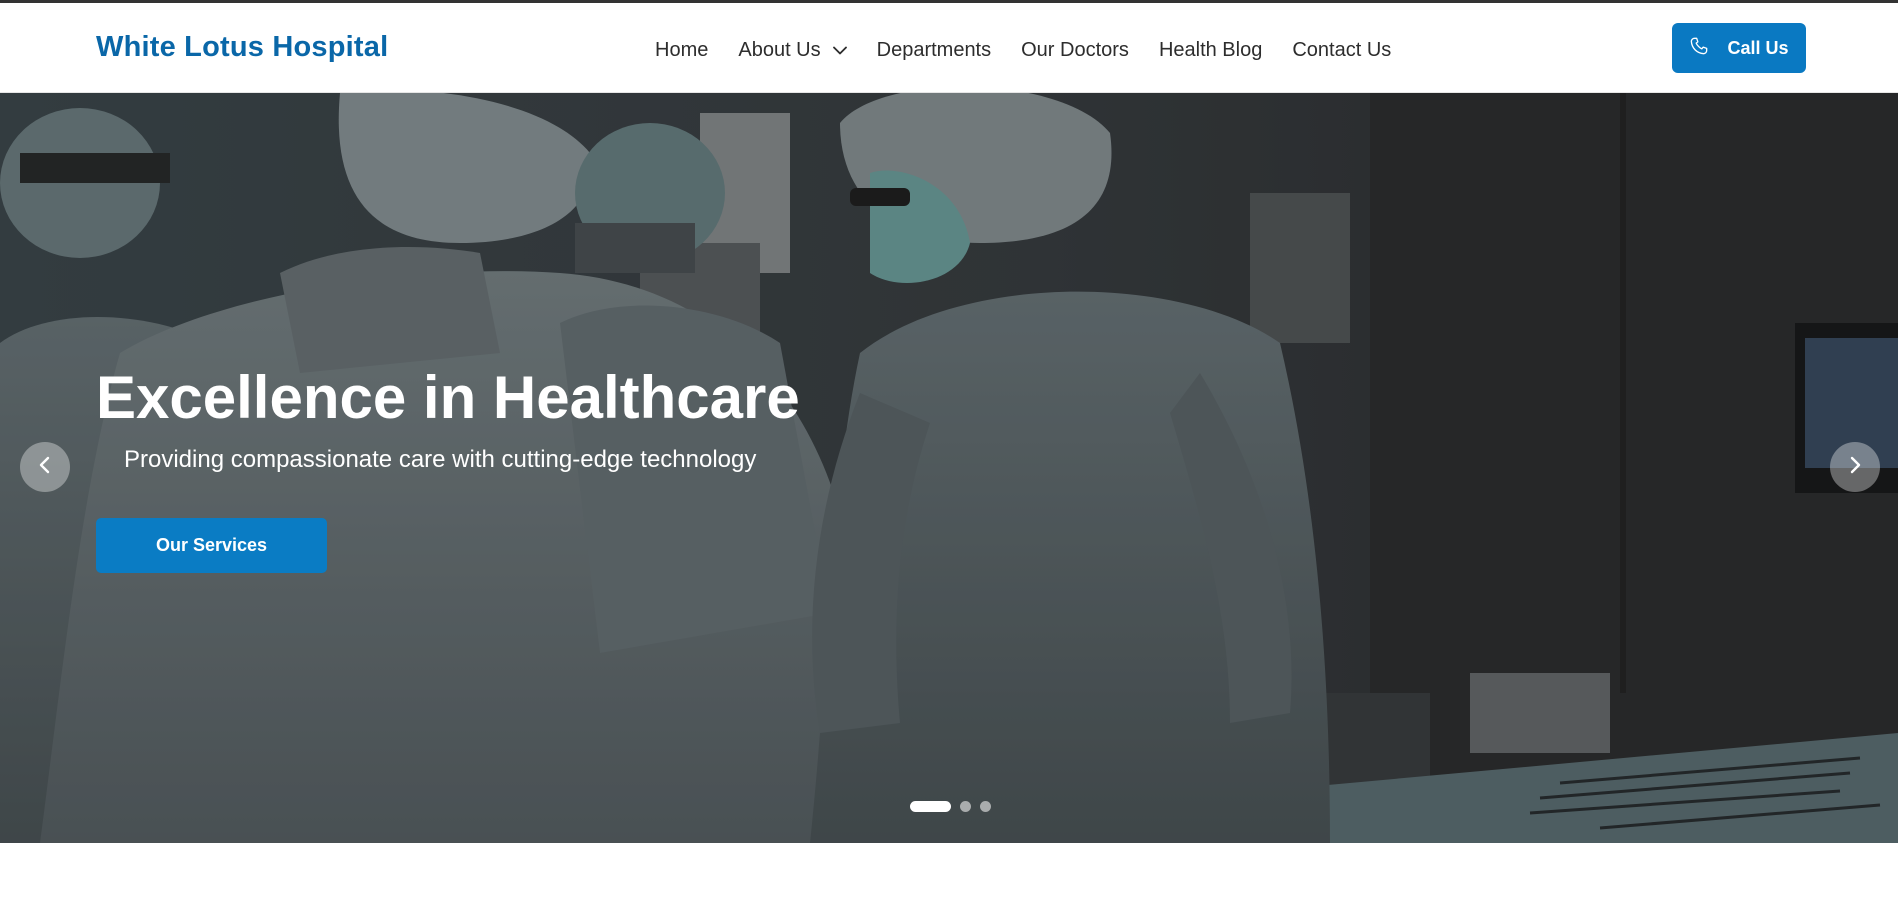 This screenshot has height=907, width=1898. What do you see at coordinates (1758, 47) in the screenshot?
I see `call-us-label: Call Us` at bounding box center [1758, 47].